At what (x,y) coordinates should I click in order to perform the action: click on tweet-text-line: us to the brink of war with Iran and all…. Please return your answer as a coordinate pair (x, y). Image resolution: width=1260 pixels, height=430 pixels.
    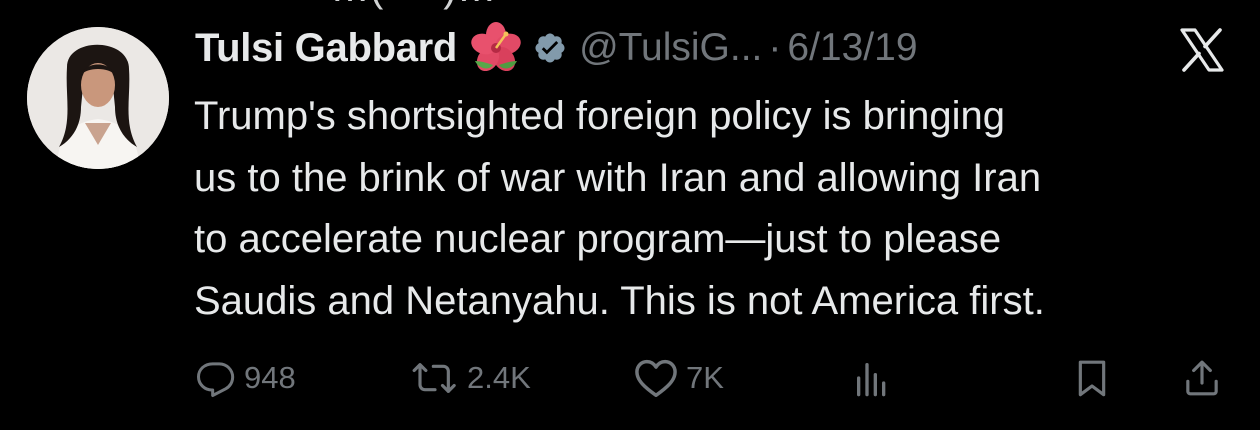
    Looking at the image, I should click on (618, 177).